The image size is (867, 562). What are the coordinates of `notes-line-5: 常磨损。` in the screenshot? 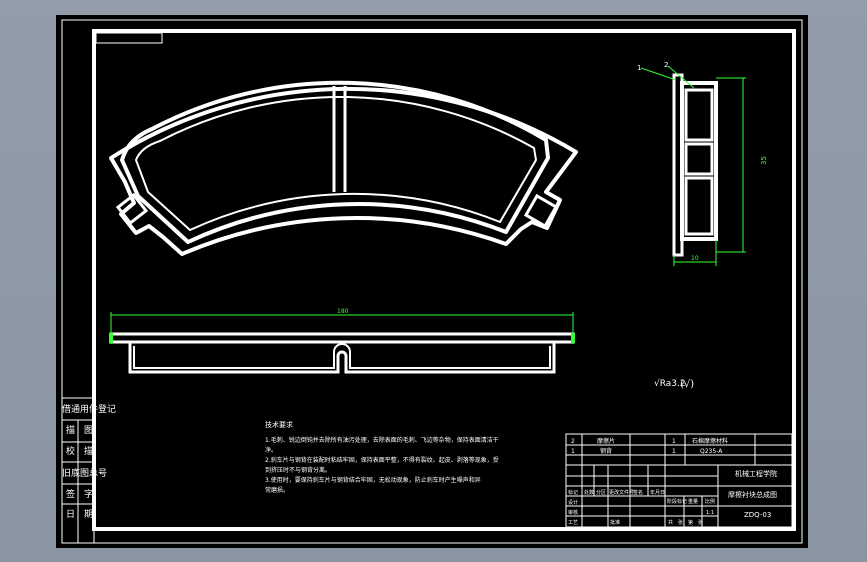 It's located at (277, 490).